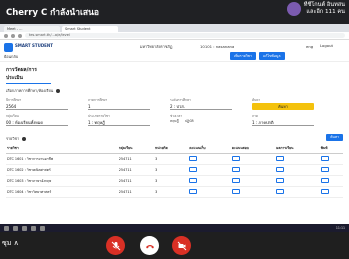 The height and width of the screenshot is (259, 349). What do you see at coordinates (217, 46) in the screenshot?
I see `user-select: 10101 : nasanana` at bounding box center [217, 46].